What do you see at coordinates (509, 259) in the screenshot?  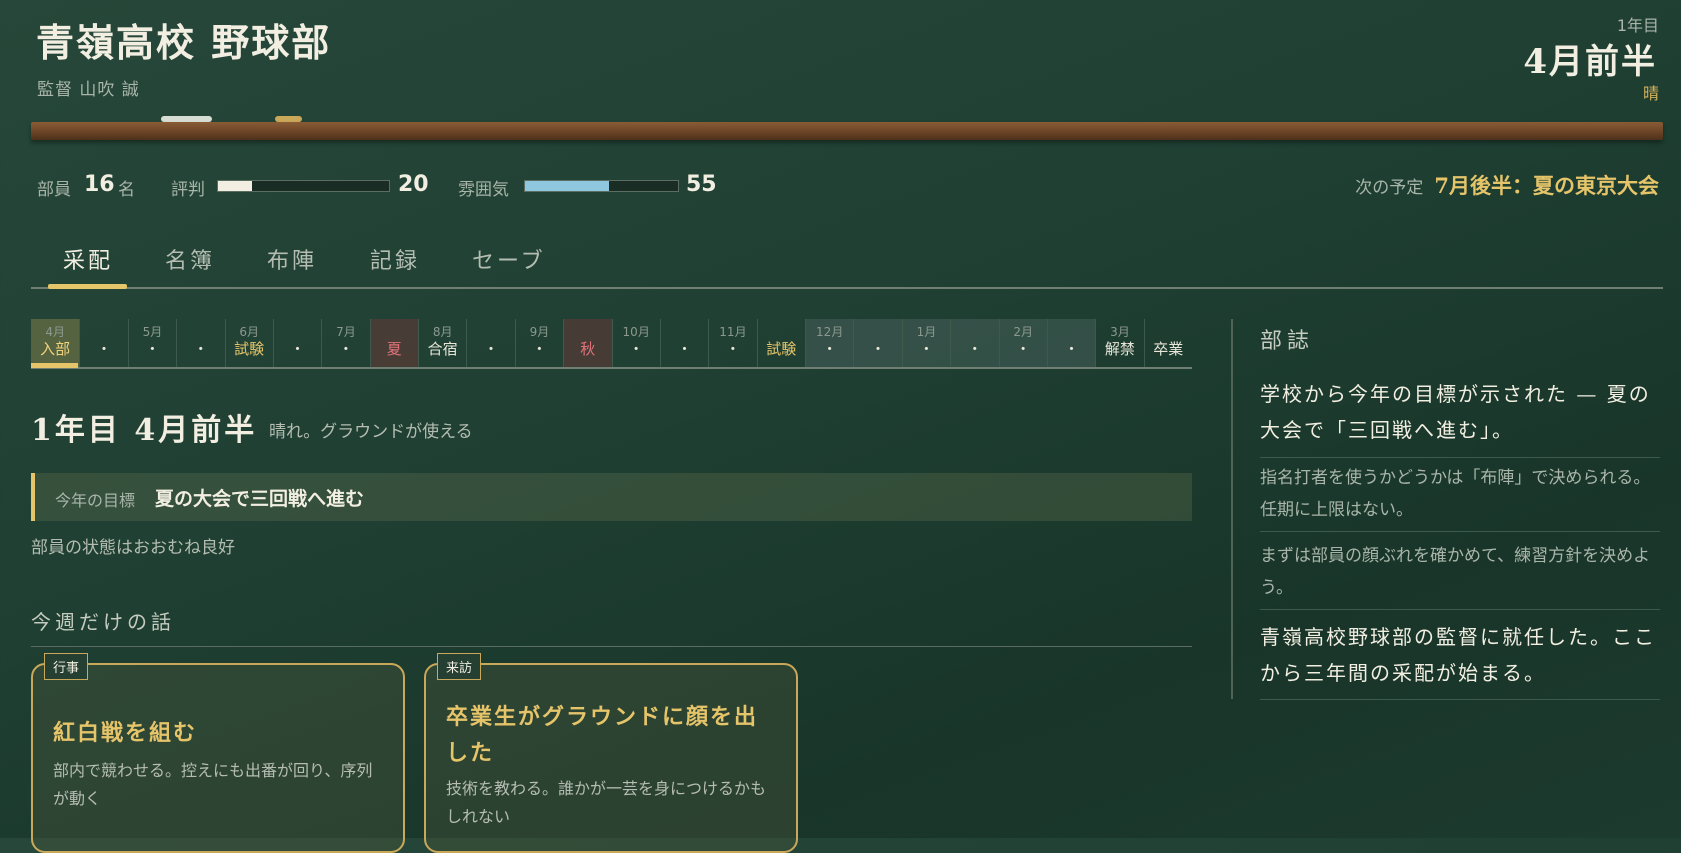 I see `tab-save: セーブ` at bounding box center [509, 259].